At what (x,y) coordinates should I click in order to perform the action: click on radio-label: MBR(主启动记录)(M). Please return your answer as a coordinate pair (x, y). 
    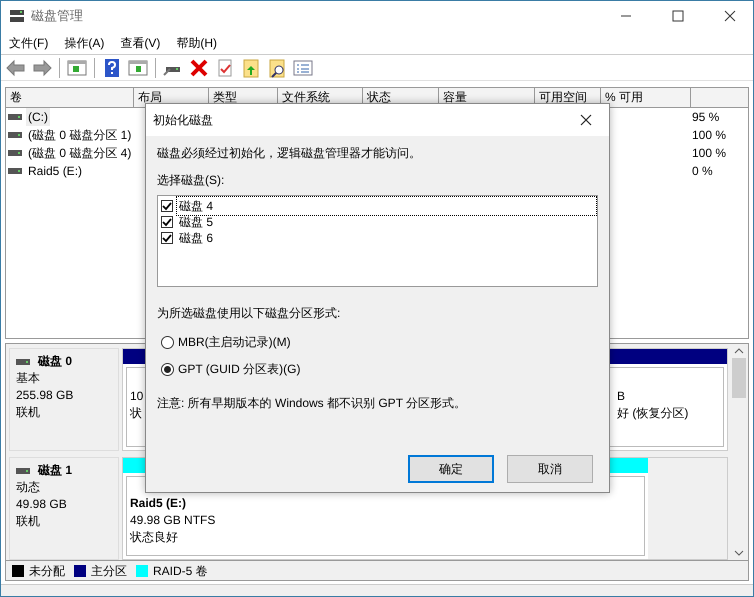
    Looking at the image, I should click on (234, 342).